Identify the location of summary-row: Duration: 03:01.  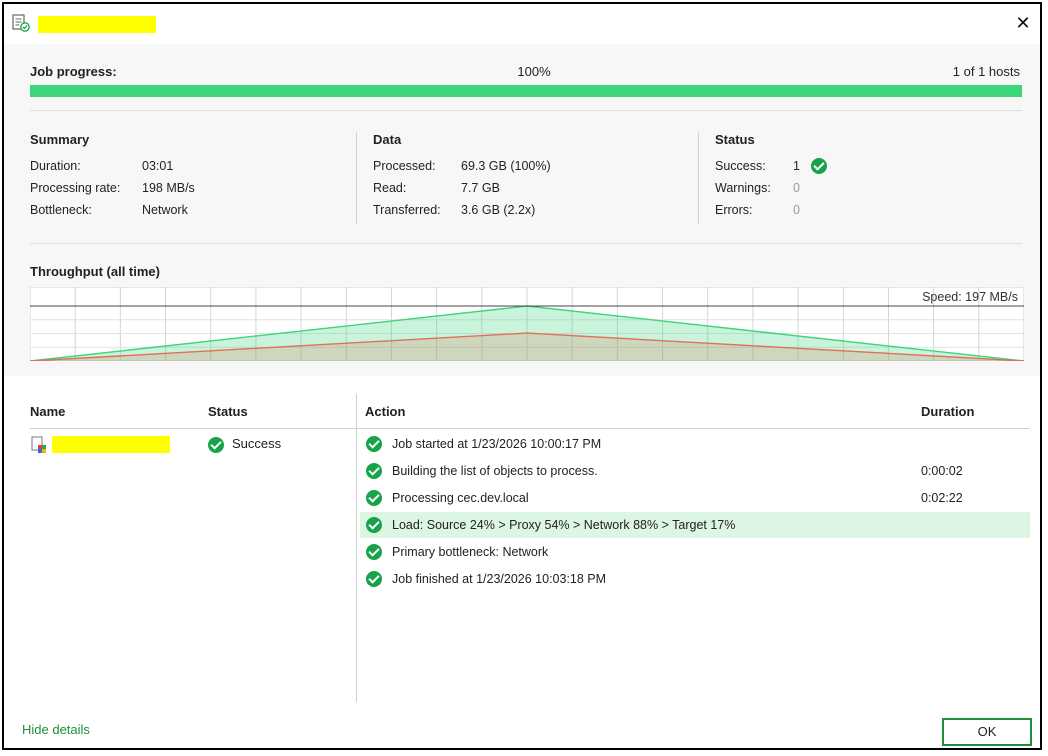
(101, 166).